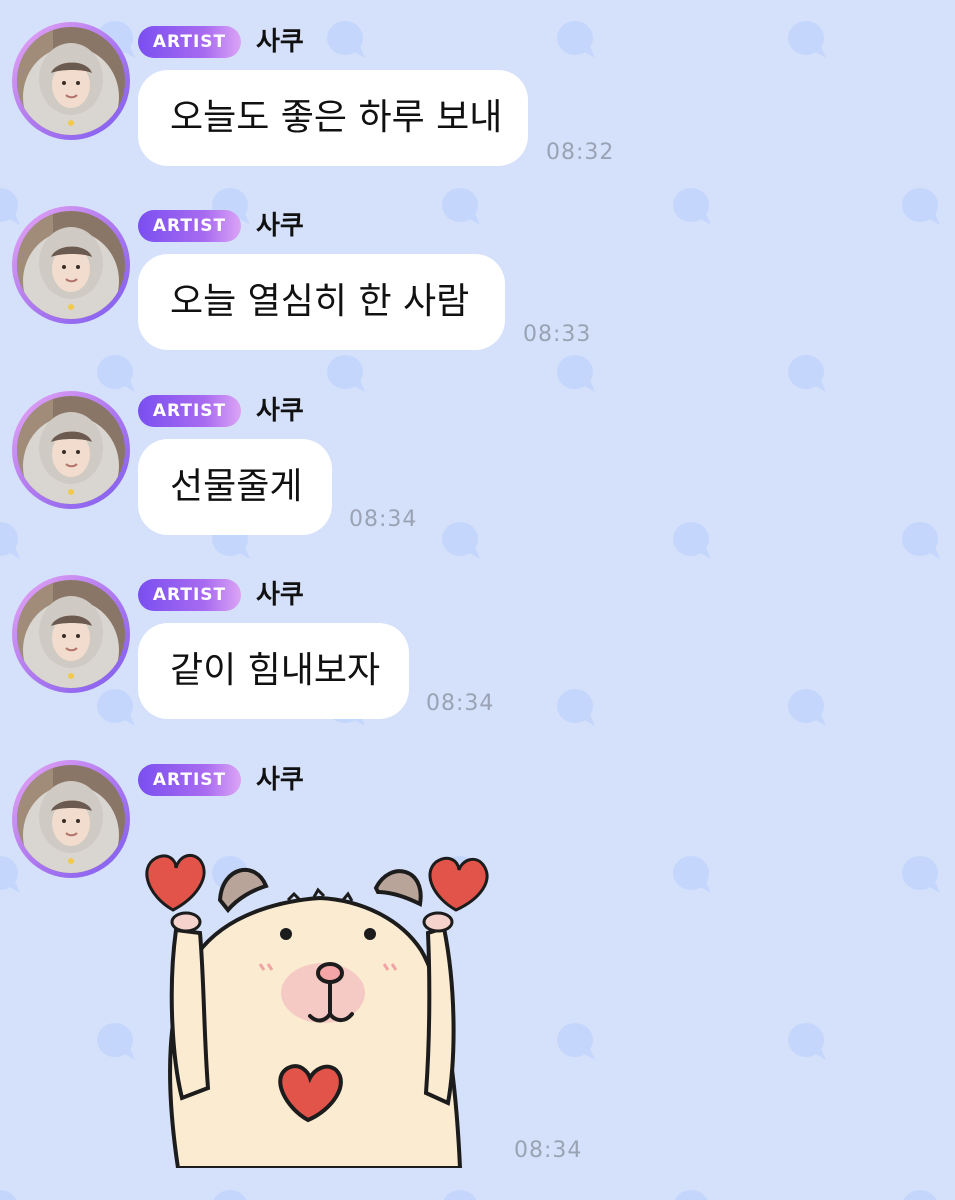 The width and height of the screenshot is (955, 1200). Describe the element at coordinates (398, 888) in the screenshot. I see `bear-right-ear` at that location.